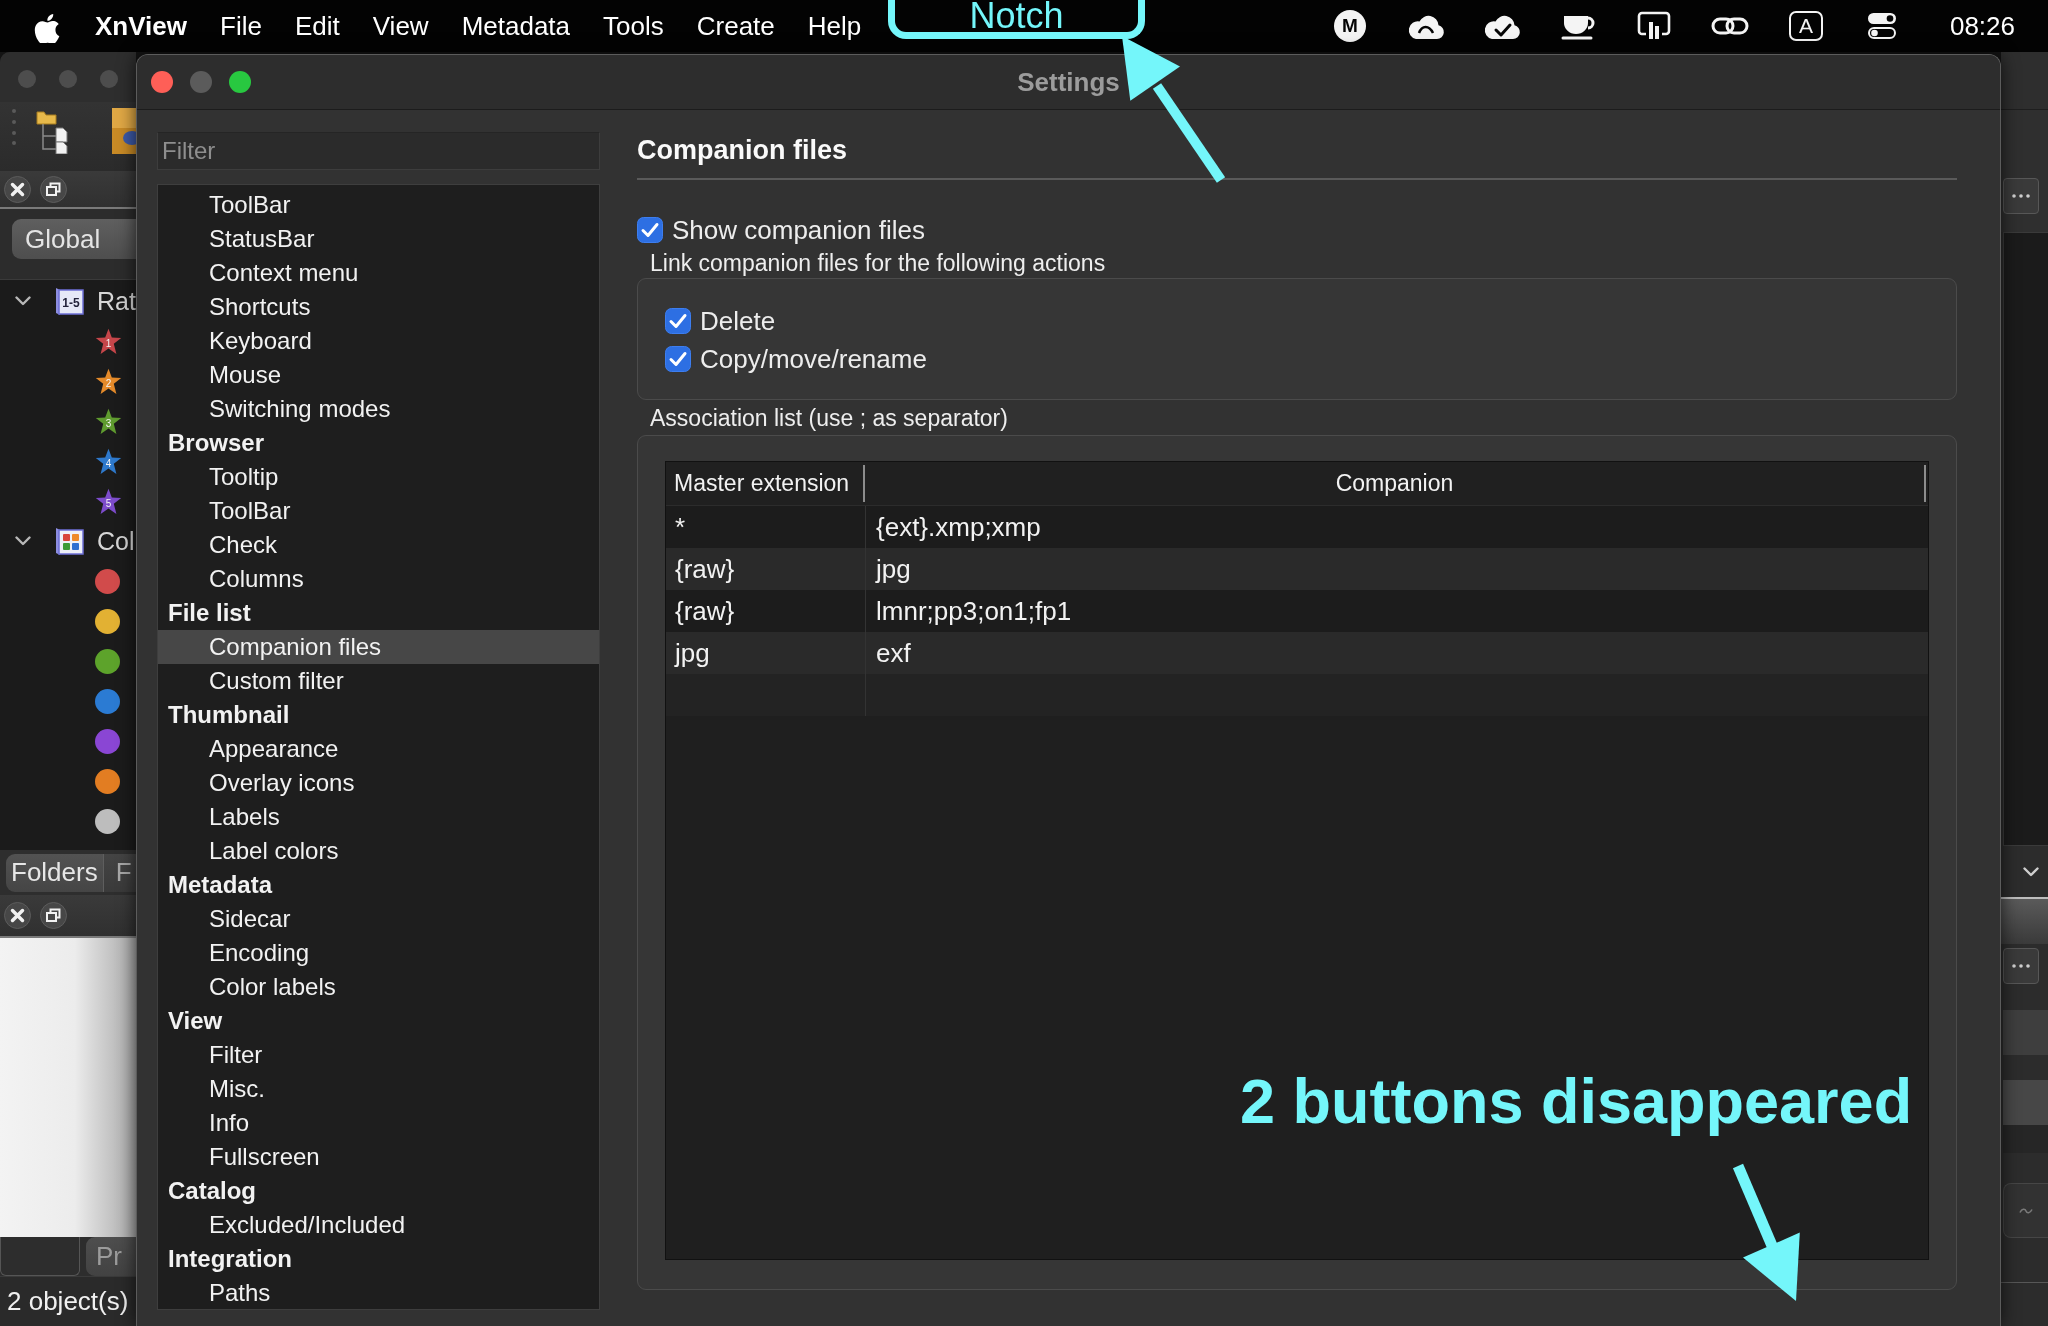 The width and height of the screenshot is (2048, 1326). I want to click on checkbox-option: Copy/move/rename, so click(796, 359).